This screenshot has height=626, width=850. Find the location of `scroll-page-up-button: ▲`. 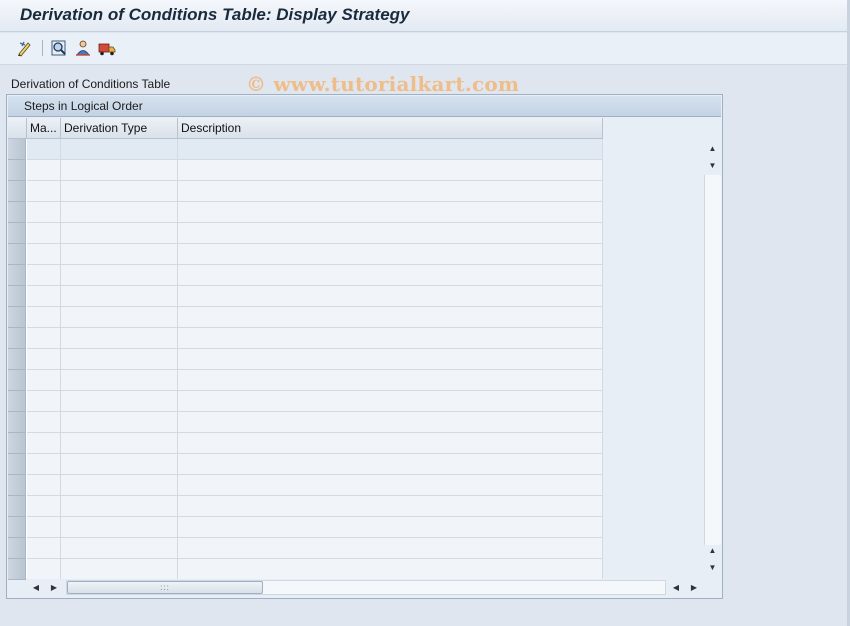

scroll-page-up-button: ▲ is located at coordinates (712, 550).